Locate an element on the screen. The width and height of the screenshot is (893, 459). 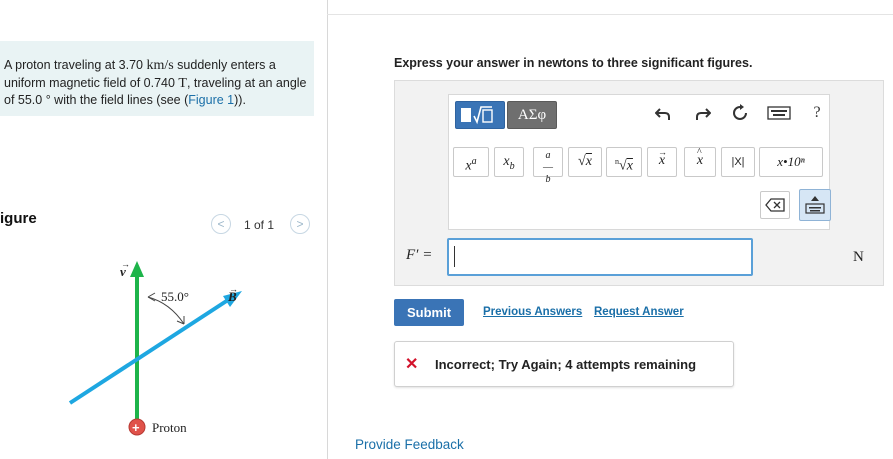
sqrt-button: √x is located at coordinates (585, 162).